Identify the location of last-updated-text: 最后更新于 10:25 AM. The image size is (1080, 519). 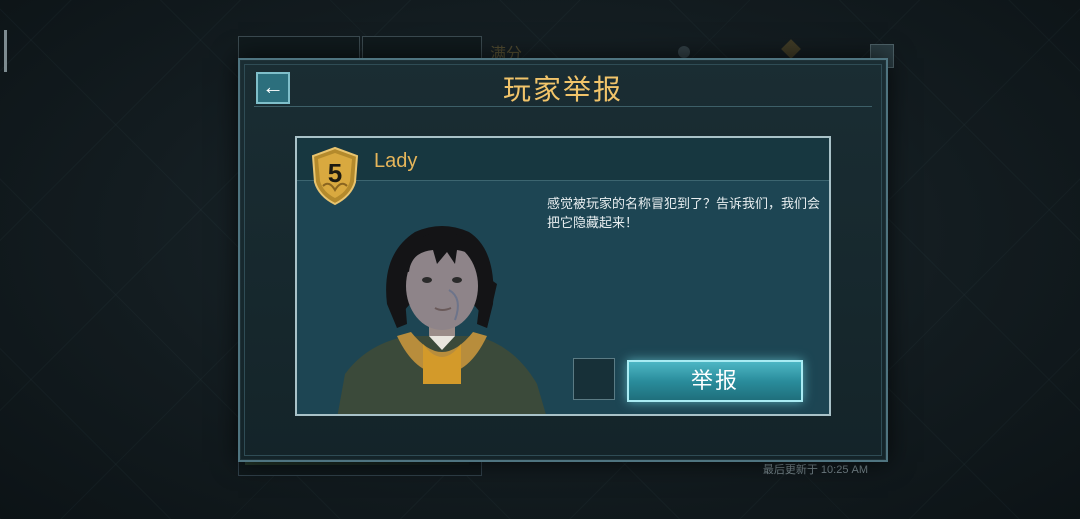
(815, 470).